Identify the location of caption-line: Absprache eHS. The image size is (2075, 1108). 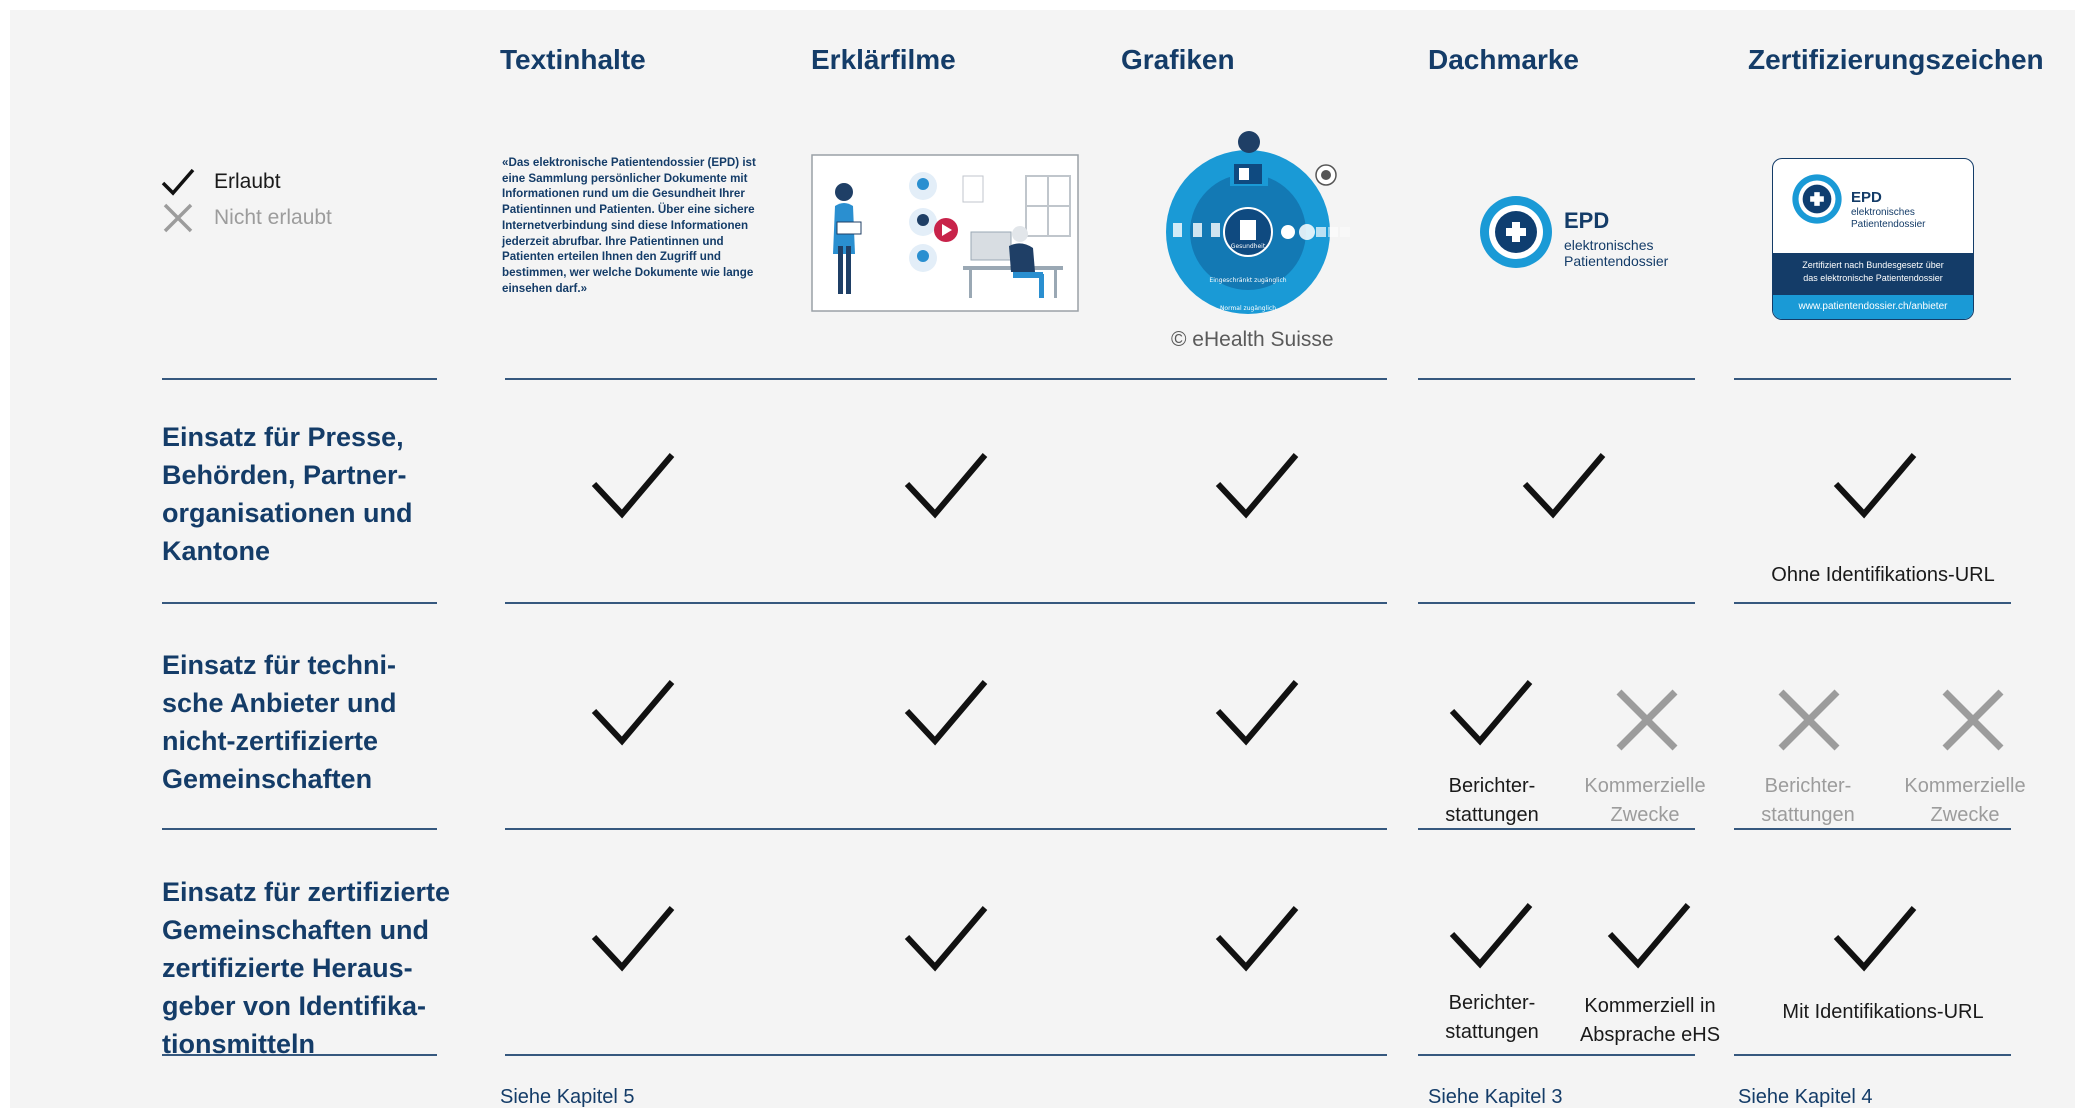
(1650, 1035).